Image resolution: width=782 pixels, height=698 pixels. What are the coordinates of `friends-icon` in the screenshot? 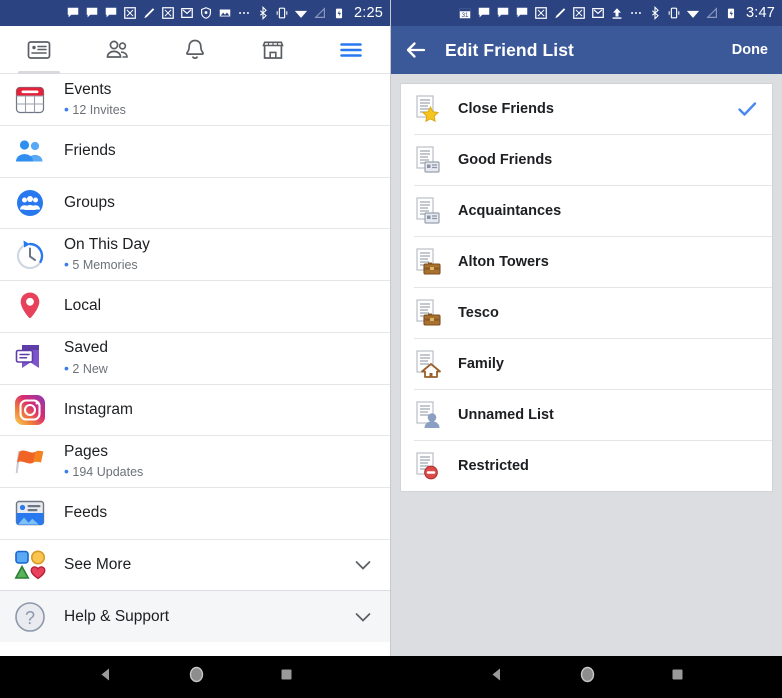 It's located at (117, 49).